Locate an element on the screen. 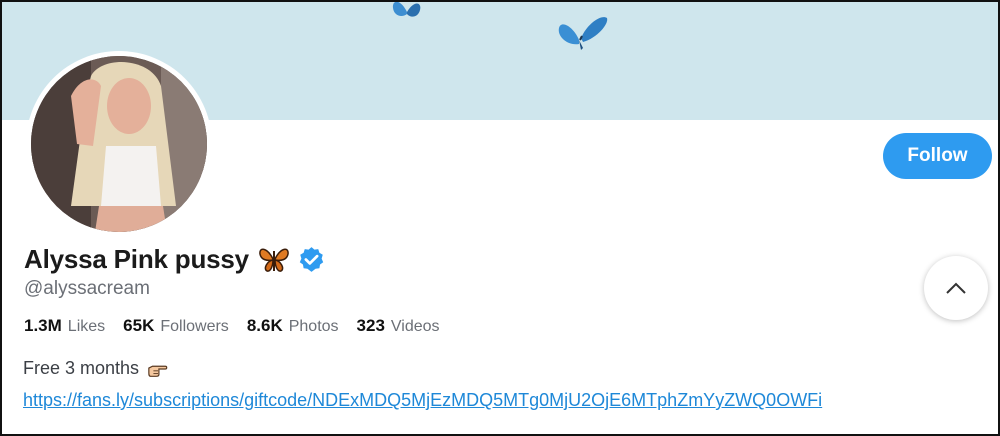 The image size is (1000, 436). stat-label: Videos is located at coordinates (415, 326).